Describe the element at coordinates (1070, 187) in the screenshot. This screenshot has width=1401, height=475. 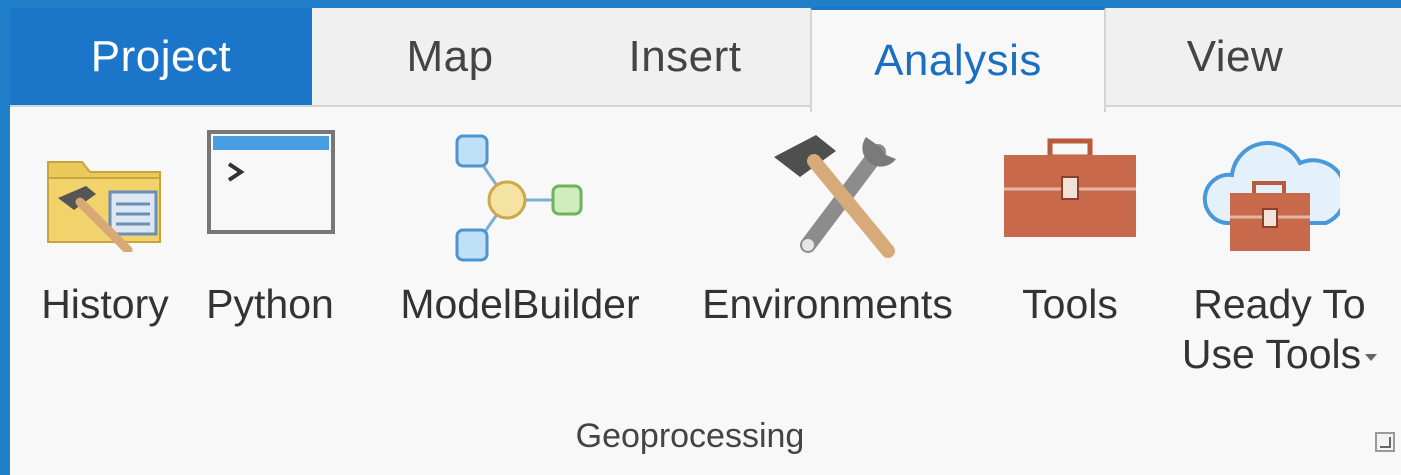
I see `toolbox-icon` at that location.